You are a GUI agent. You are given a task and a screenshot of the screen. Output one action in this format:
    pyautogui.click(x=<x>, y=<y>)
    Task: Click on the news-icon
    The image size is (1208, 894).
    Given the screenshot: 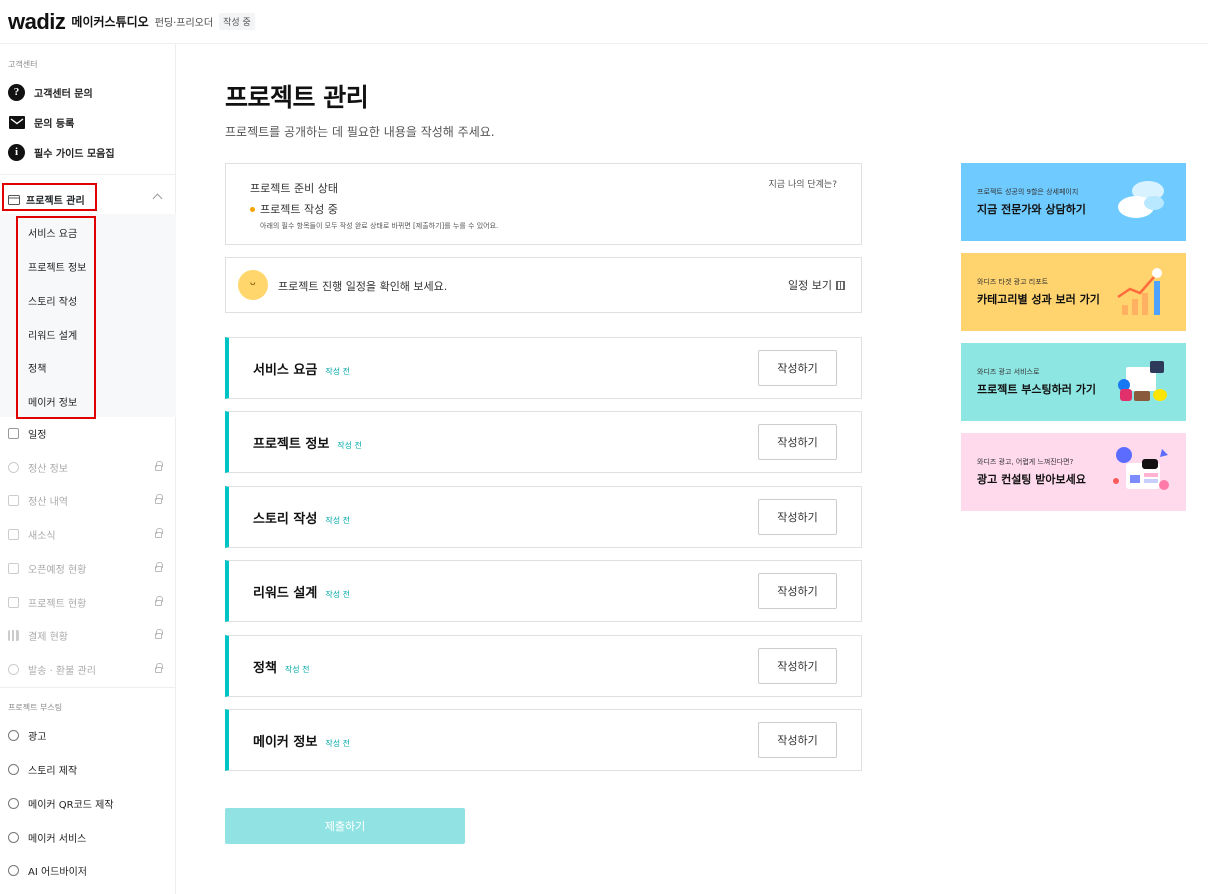 What is the action you would take?
    pyautogui.click(x=13, y=534)
    